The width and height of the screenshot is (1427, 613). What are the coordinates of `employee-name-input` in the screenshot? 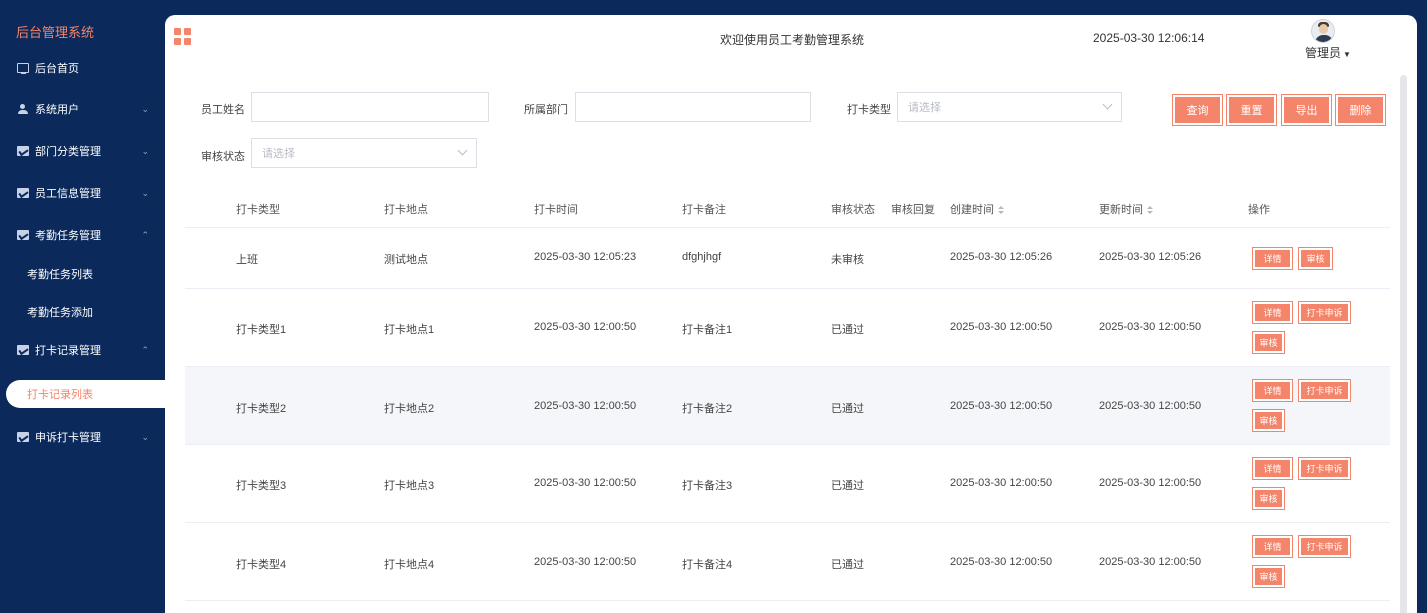 It's located at (370, 107).